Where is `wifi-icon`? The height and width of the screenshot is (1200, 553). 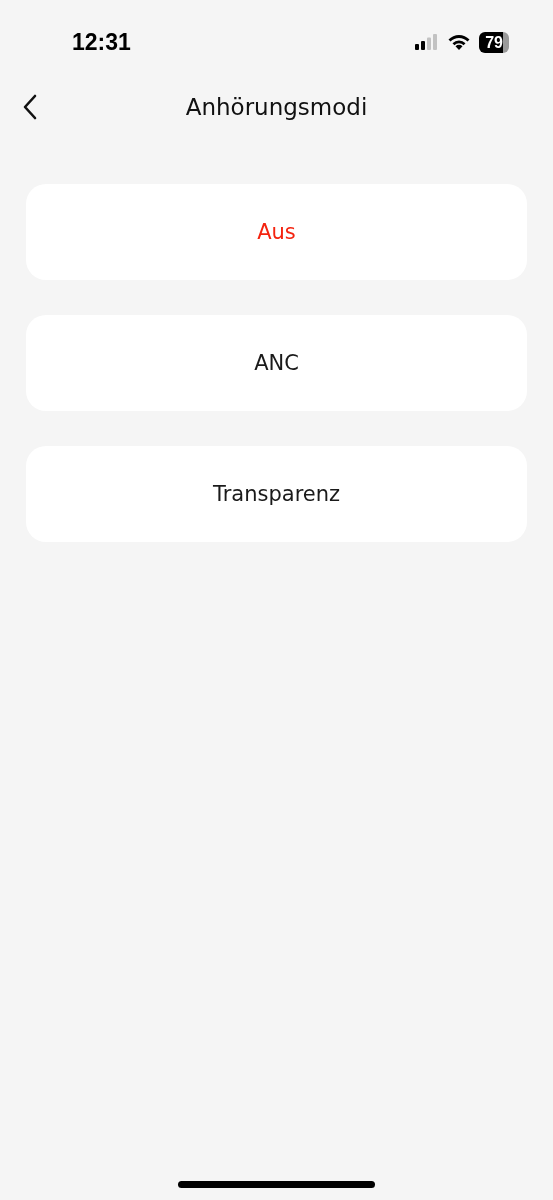 wifi-icon is located at coordinates (459, 42).